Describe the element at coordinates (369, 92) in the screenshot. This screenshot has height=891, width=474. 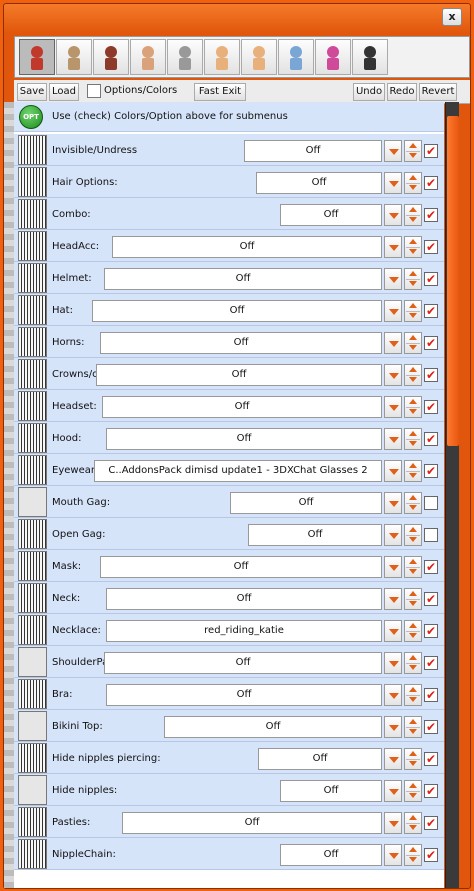
I see `undo-button: Undo` at that location.